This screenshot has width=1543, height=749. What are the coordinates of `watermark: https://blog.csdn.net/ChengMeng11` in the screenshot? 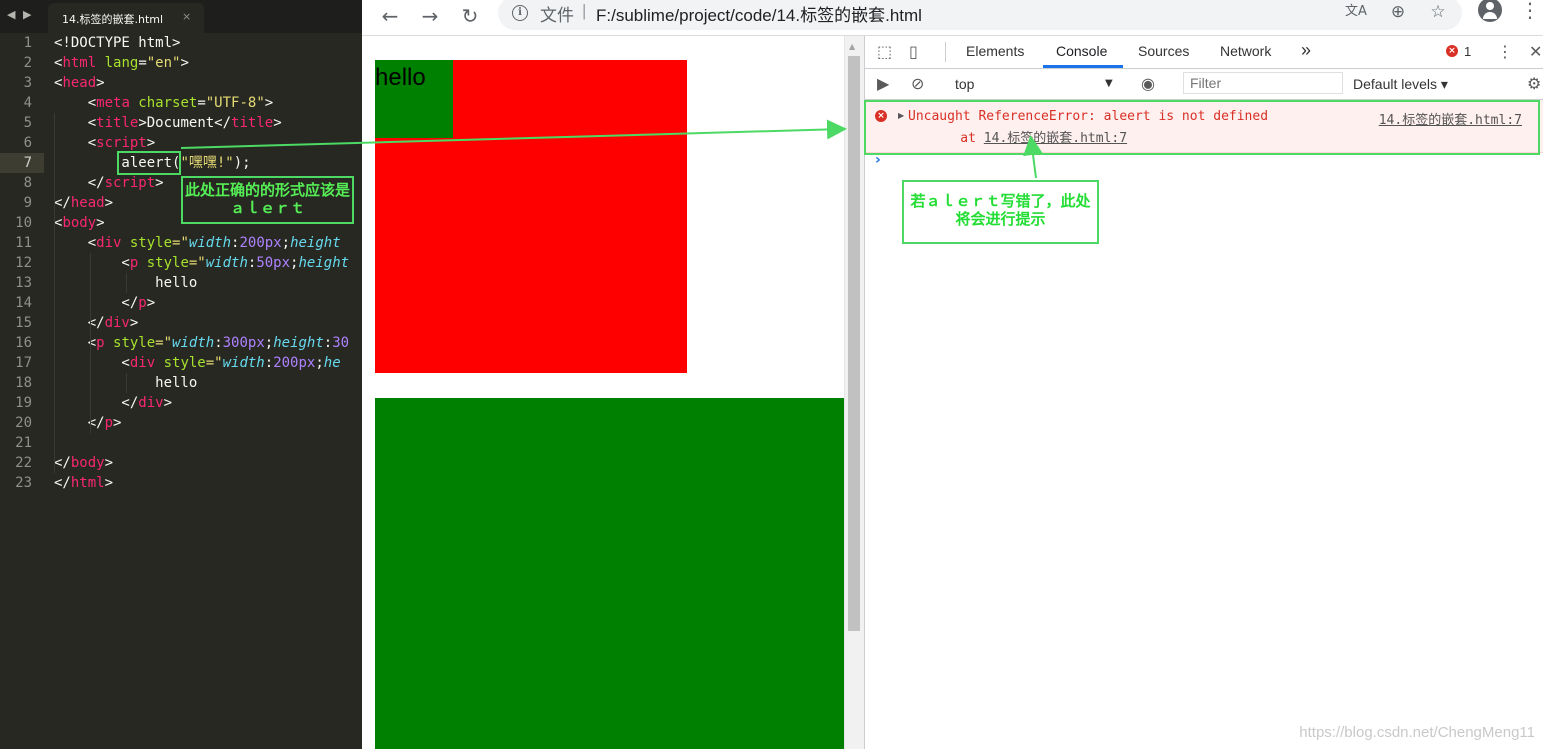 It's located at (1417, 732).